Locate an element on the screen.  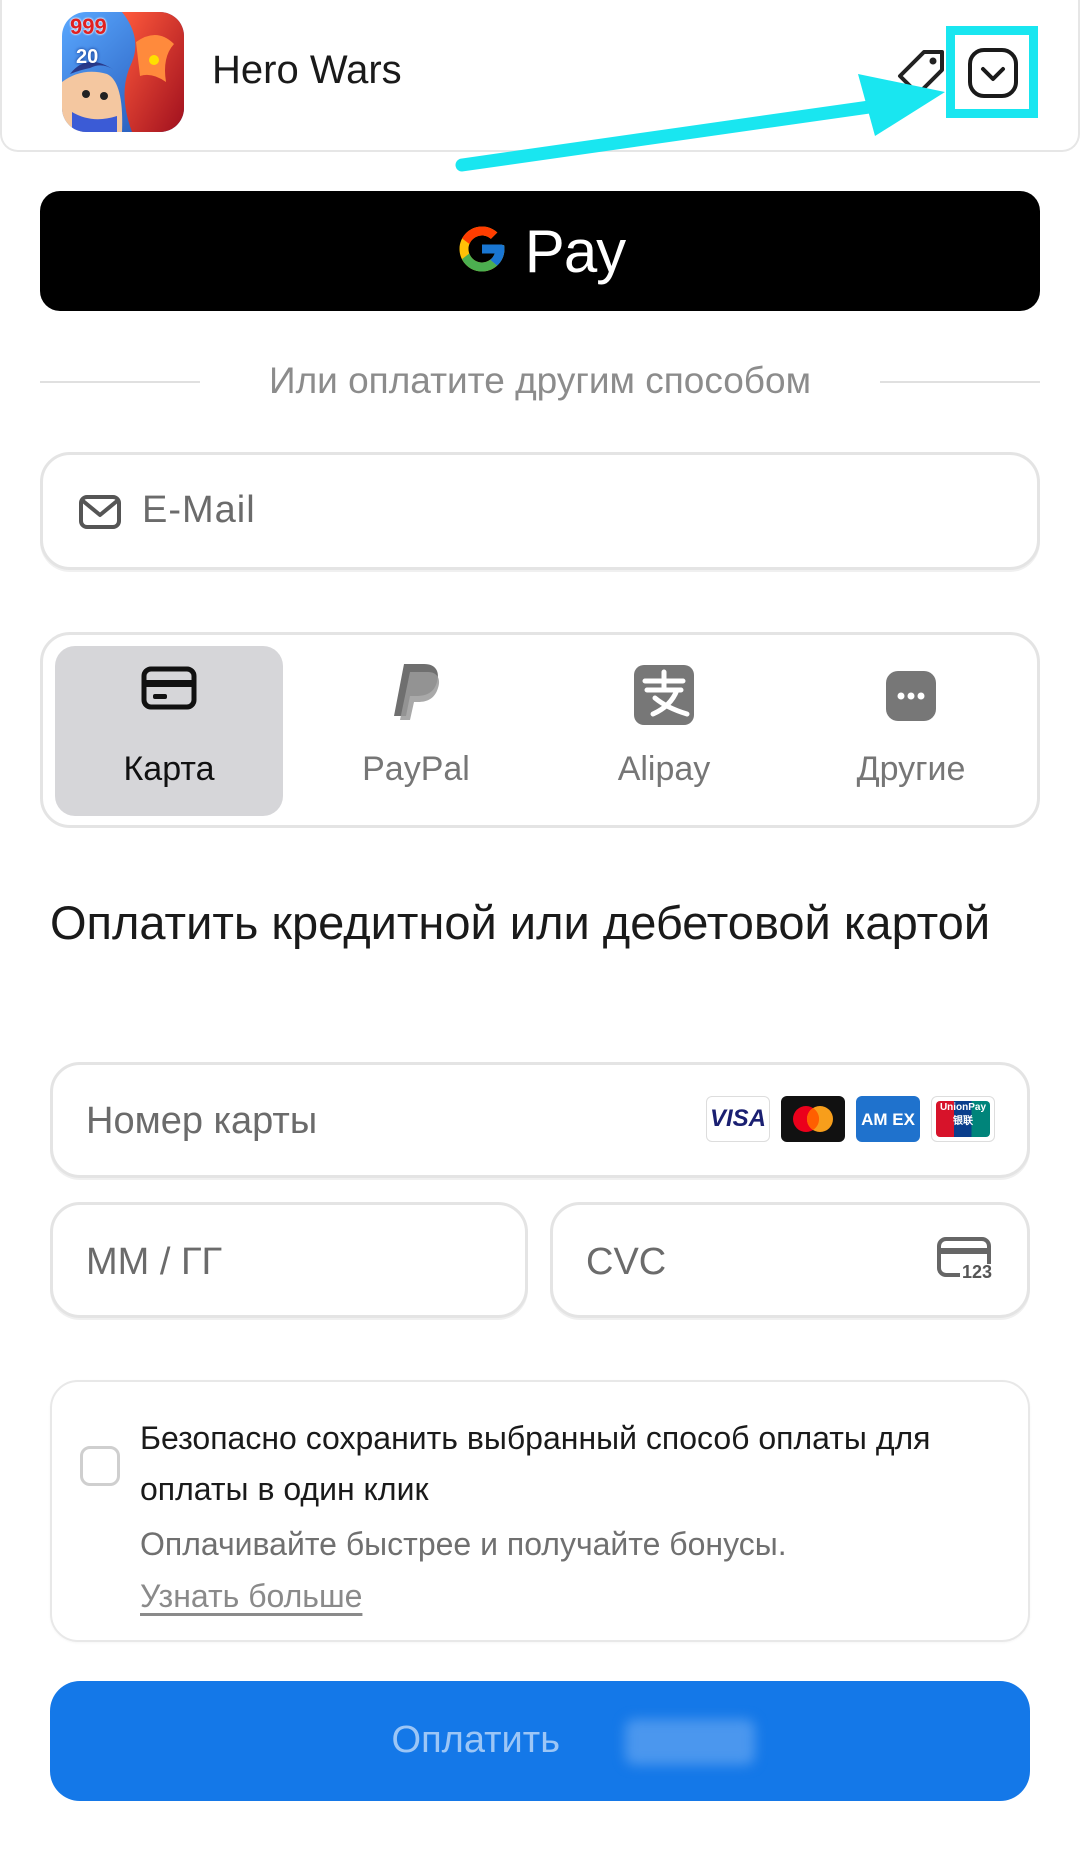
pay-button-label: Оплатить is located at coordinates (475, 1740).